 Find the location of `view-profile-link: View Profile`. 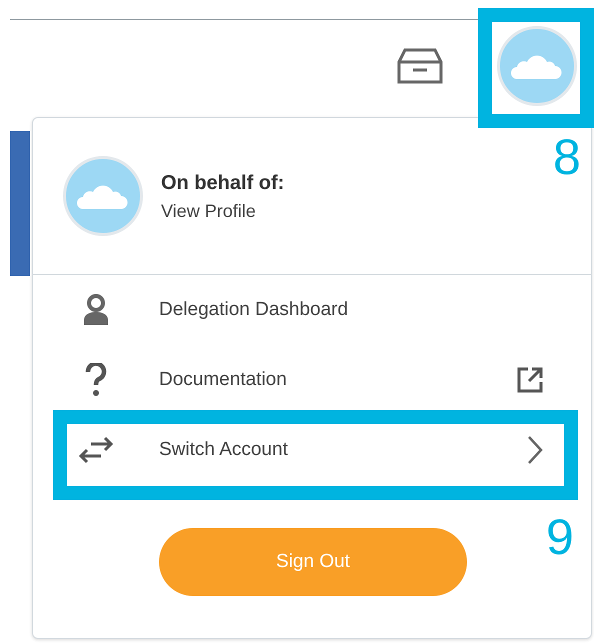

view-profile-link: View Profile is located at coordinates (222, 211).